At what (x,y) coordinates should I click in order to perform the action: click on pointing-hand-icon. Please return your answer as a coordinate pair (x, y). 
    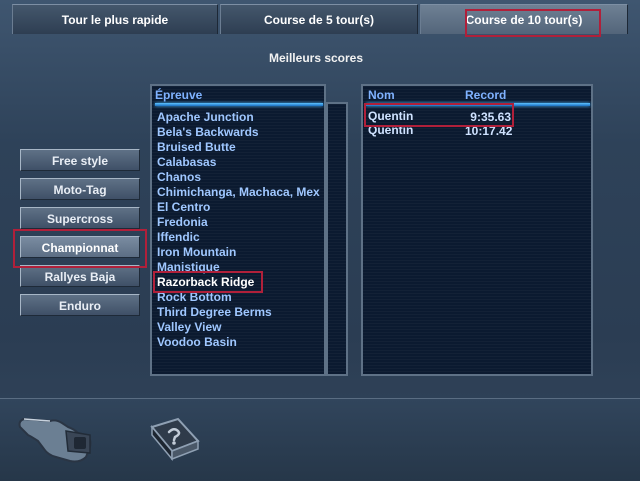
    Looking at the image, I should click on (56, 437).